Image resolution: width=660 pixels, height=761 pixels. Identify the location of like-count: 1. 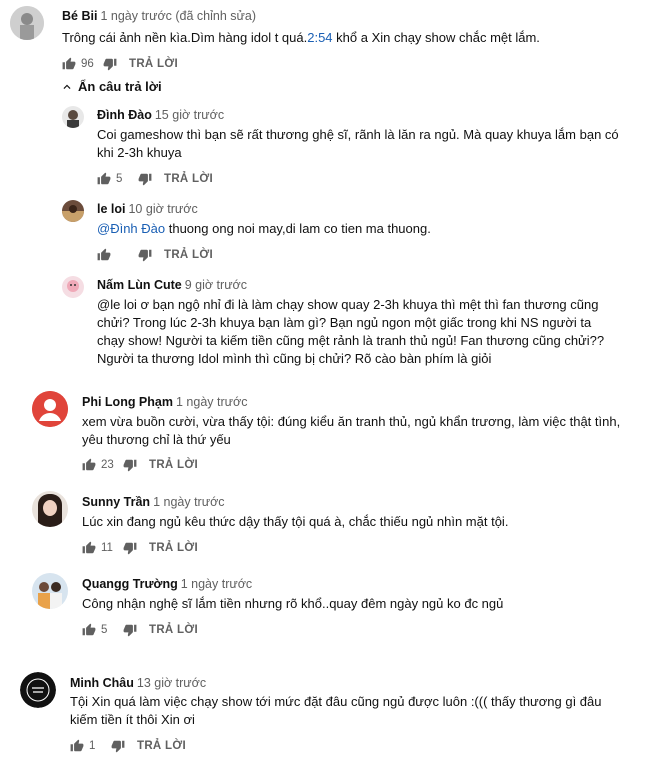
(92, 746).